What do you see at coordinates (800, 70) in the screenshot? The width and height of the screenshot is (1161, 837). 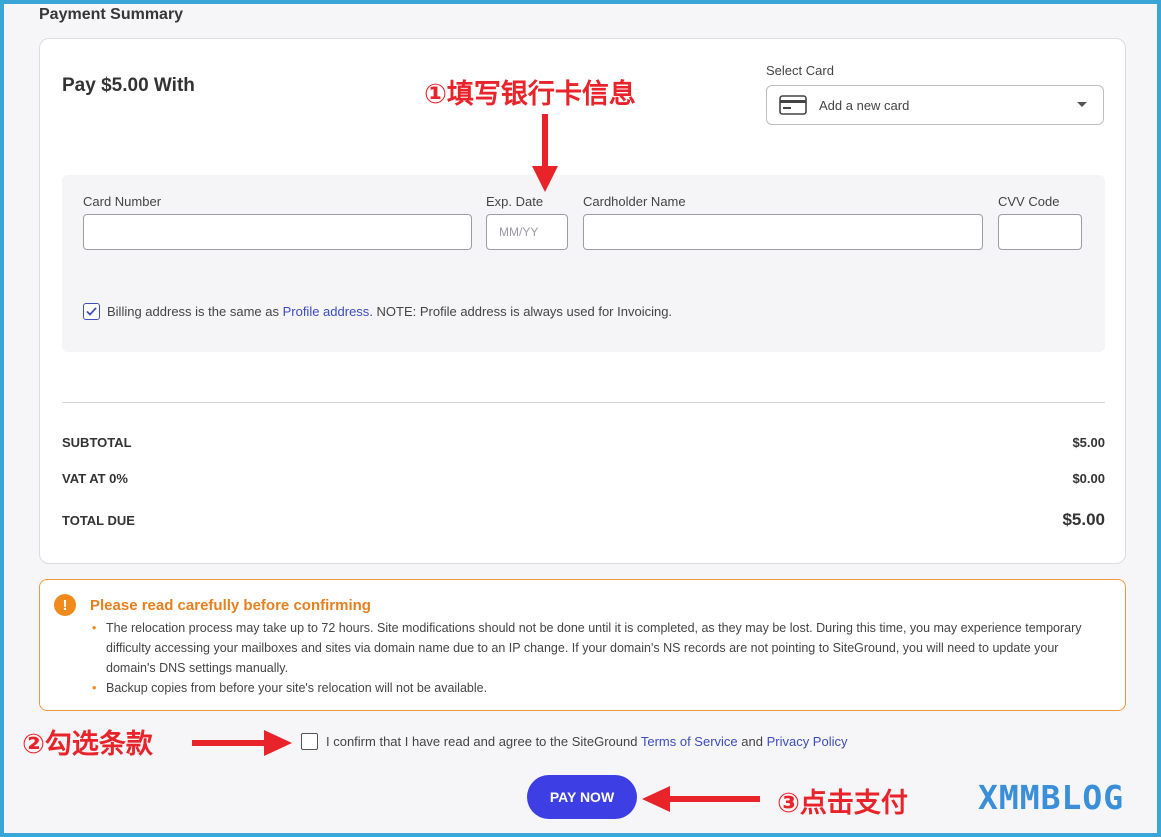 I see `select-card-label: Select Card` at bounding box center [800, 70].